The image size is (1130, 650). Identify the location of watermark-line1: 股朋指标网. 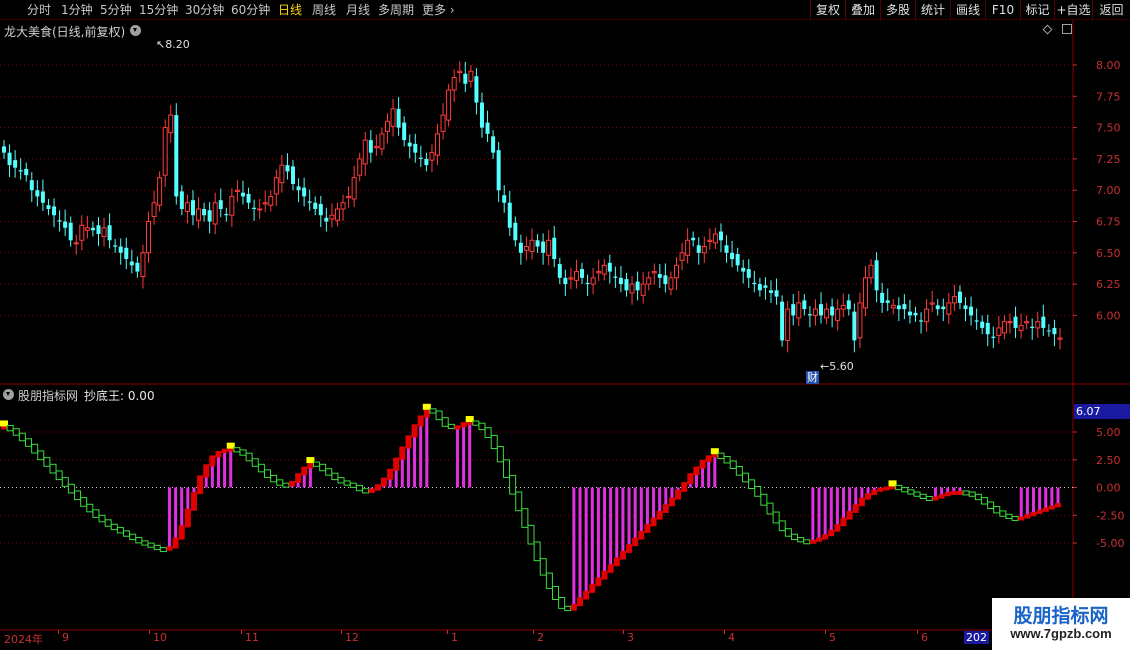
(1061, 616).